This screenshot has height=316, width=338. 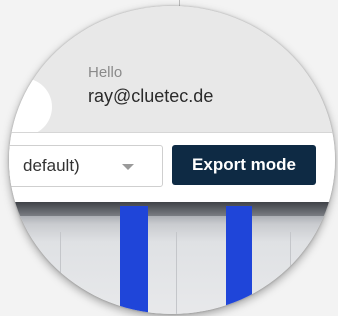 What do you see at coordinates (172, 209) in the screenshot?
I see `preview-dark-band` at bounding box center [172, 209].